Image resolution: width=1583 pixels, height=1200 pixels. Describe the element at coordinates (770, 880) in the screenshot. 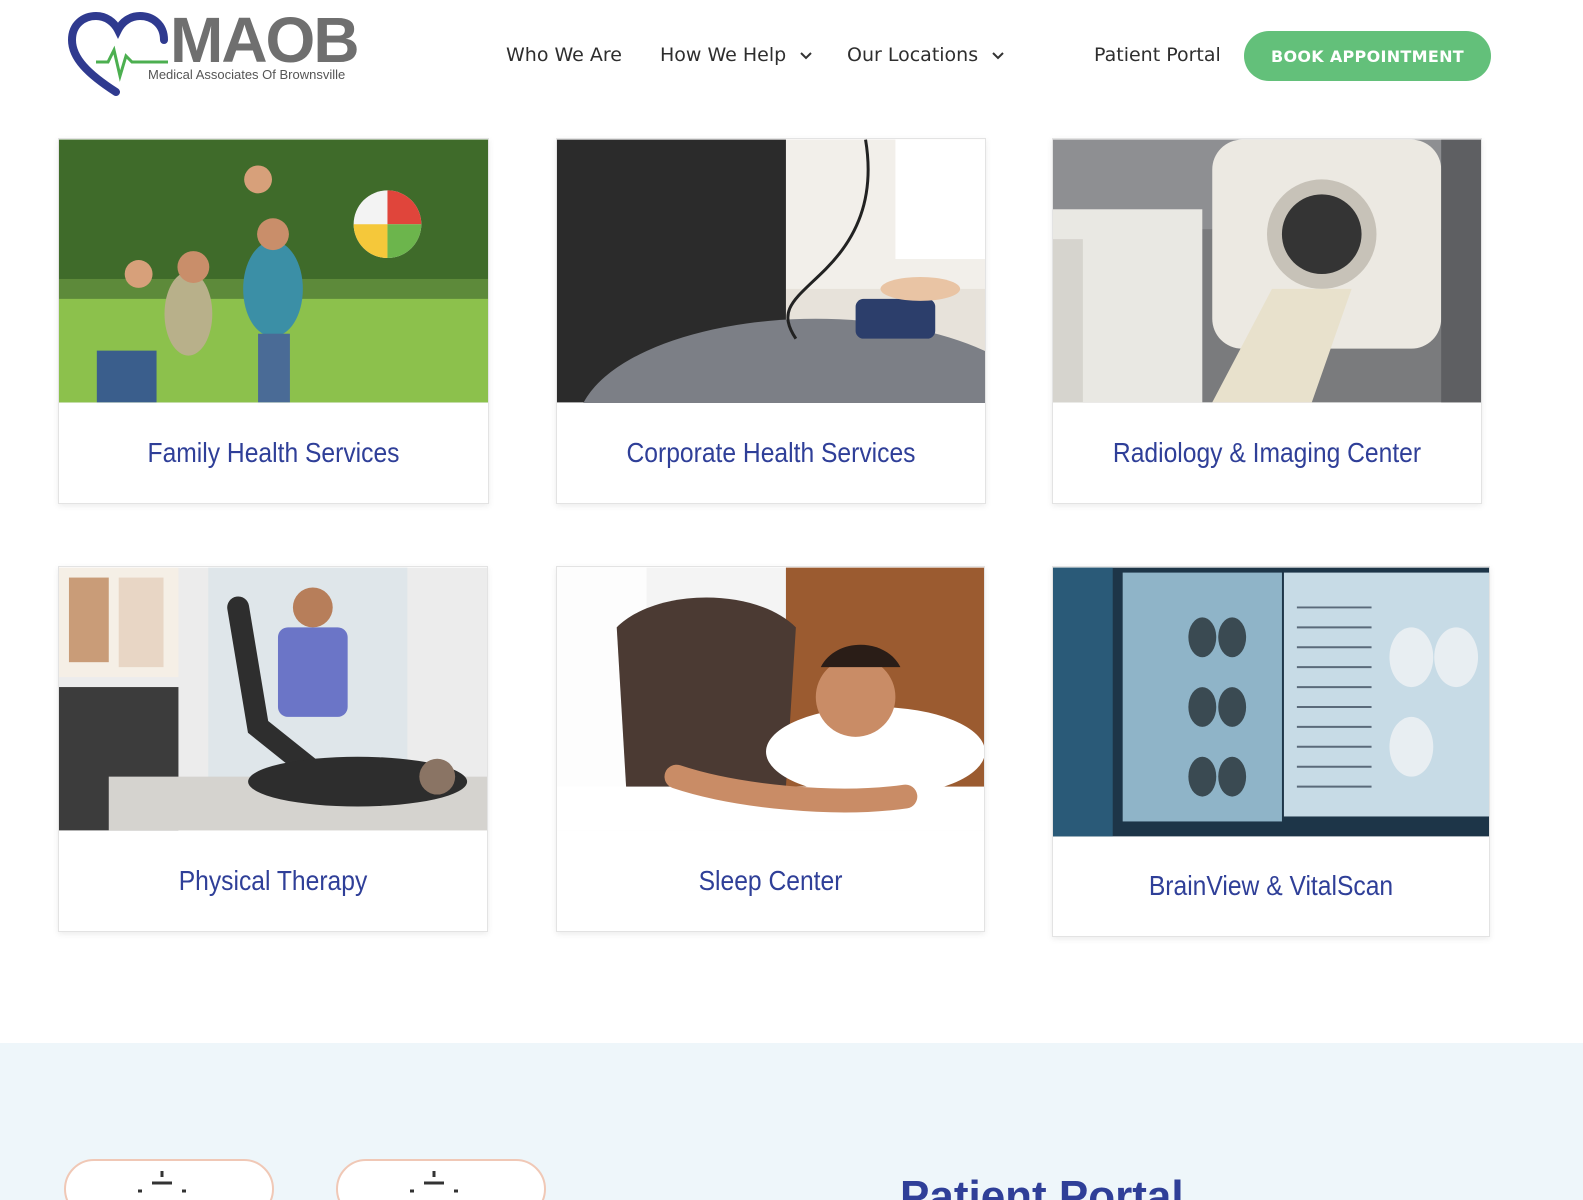

I see `service-card-title: Sleep Center` at that location.